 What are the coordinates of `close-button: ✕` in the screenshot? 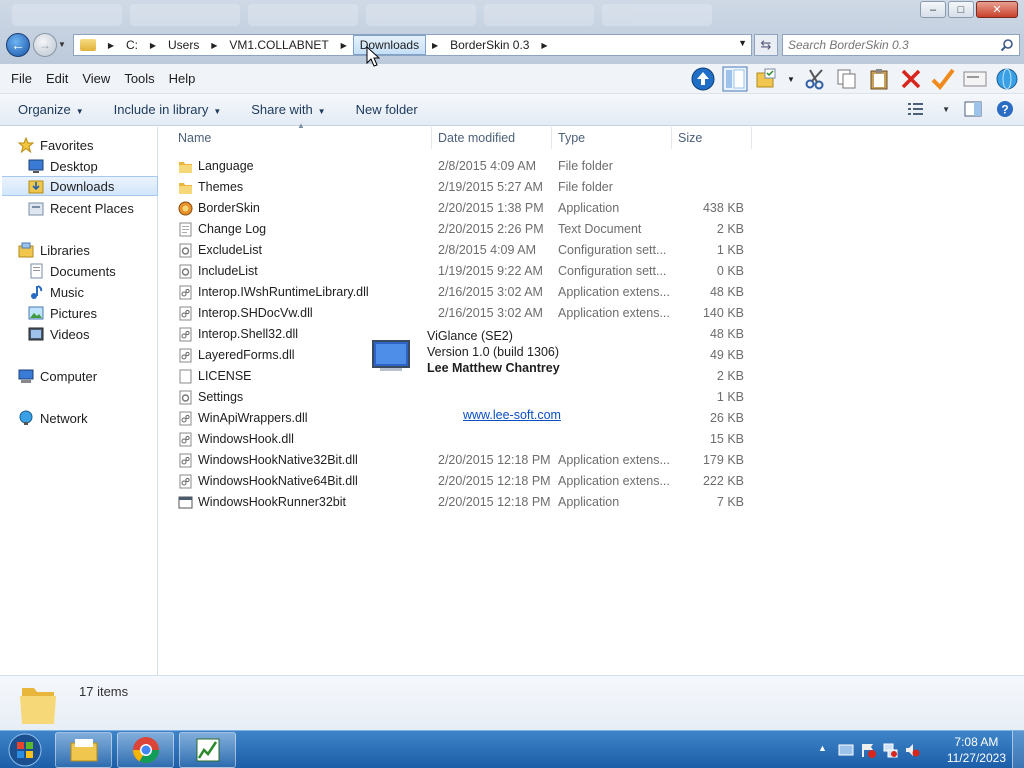 It's located at (997, 9).